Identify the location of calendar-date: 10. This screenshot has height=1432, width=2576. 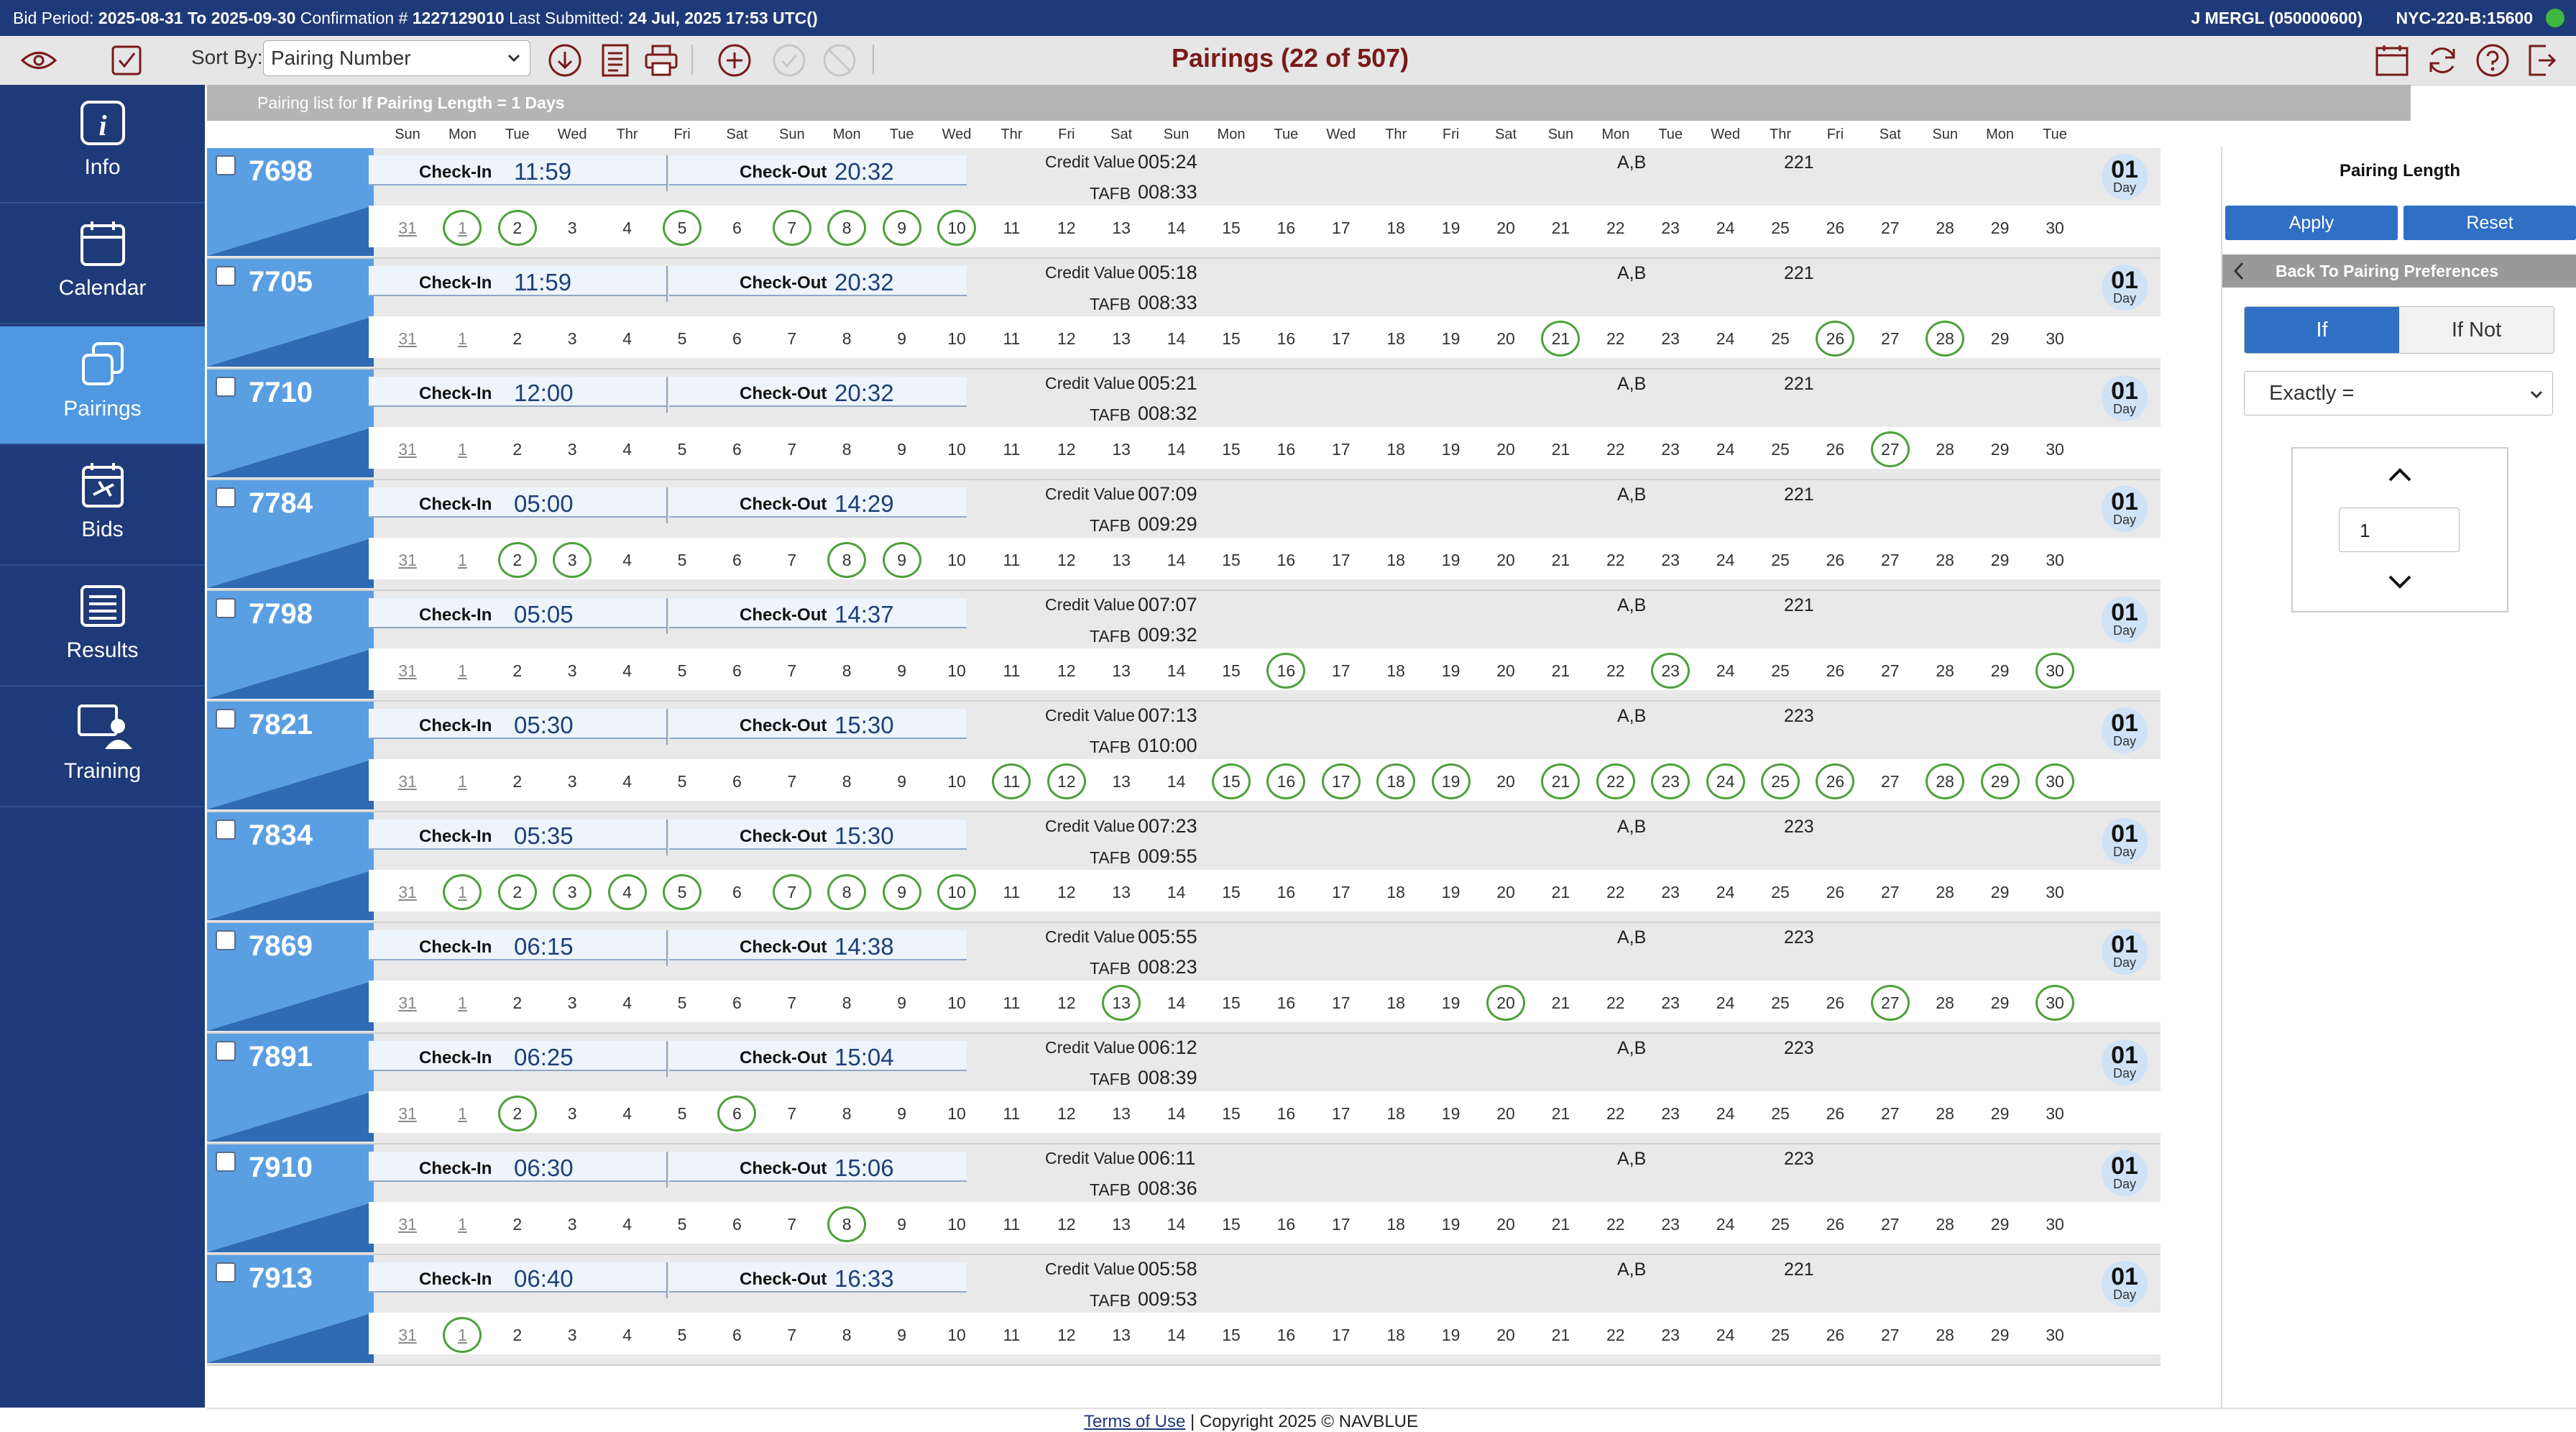
(956, 1003).